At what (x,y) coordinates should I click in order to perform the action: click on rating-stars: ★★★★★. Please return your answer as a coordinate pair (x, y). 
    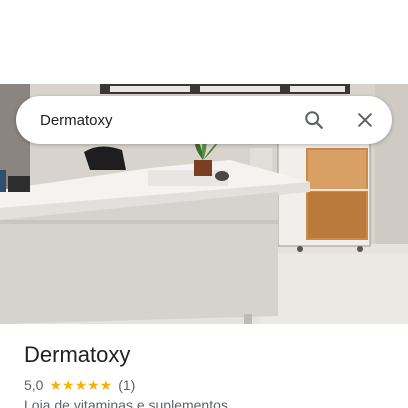
    Looking at the image, I should click on (80, 385).